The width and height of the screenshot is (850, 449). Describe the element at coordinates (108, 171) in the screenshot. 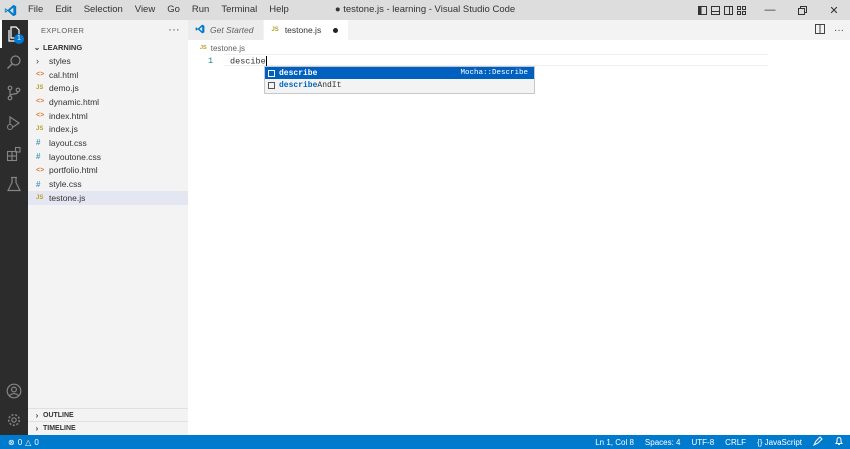

I see `file-item-portfolio-html: <> portfolio.html` at that location.